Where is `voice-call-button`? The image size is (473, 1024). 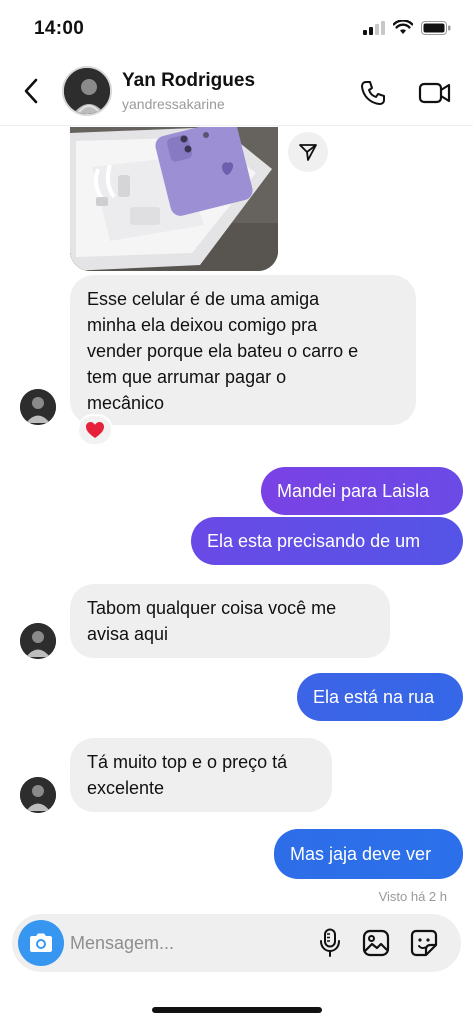 voice-call-button is located at coordinates (373, 93).